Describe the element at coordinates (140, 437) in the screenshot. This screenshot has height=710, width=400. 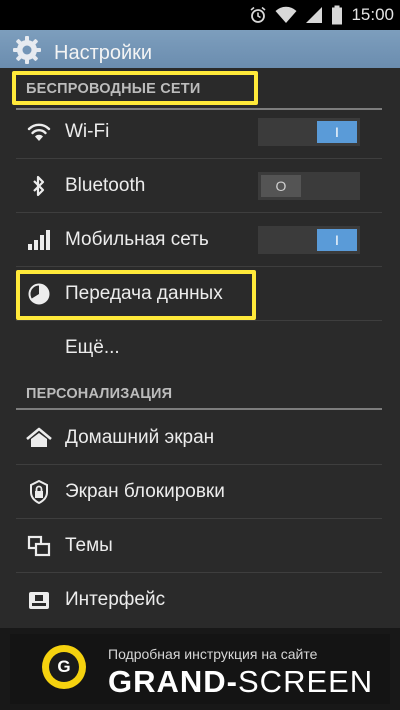
I see `settings-item-label: Домашний экран` at that location.